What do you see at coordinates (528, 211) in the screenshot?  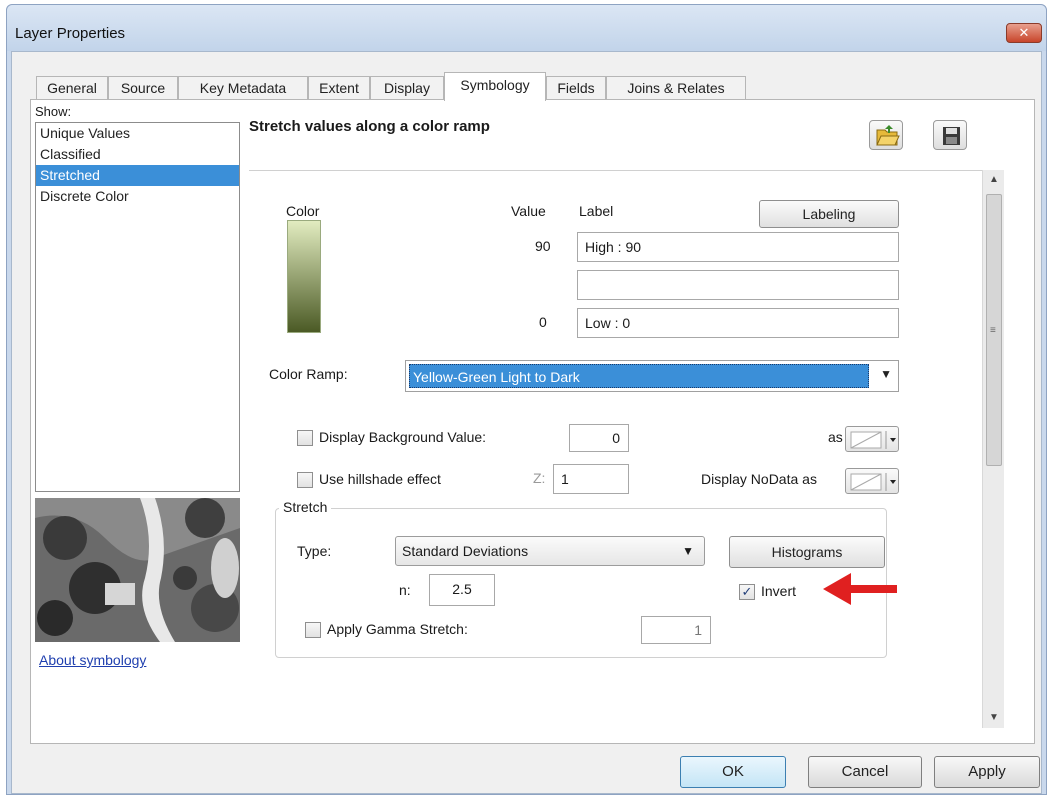 I see `value-column-label: Value` at bounding box center [528, 211].